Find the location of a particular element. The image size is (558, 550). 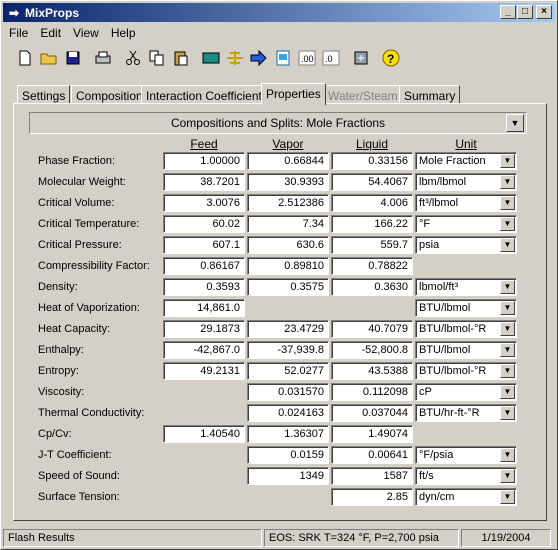

unit-select: dyn/cm ▼ is located at coordinates (466, 497).